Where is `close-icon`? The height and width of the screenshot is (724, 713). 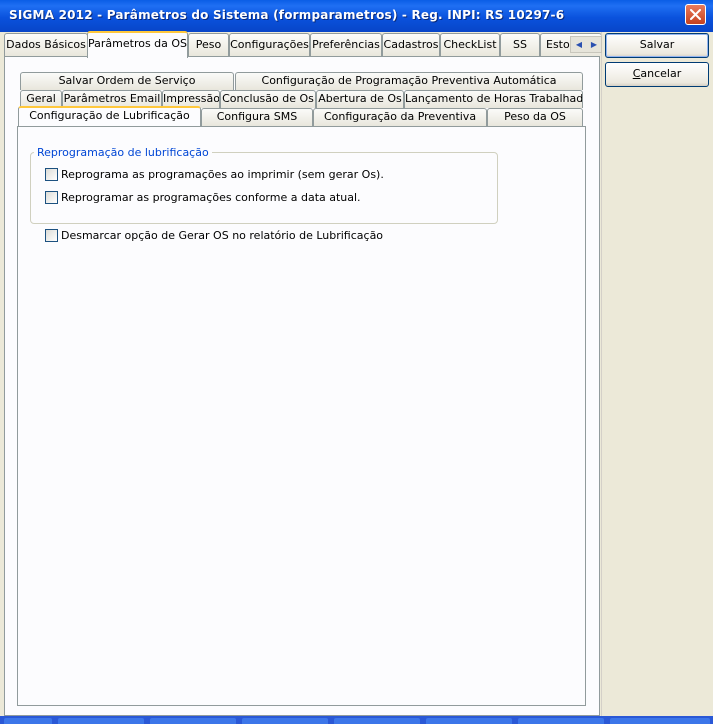 close-icon is located at coordinates (695, 14).